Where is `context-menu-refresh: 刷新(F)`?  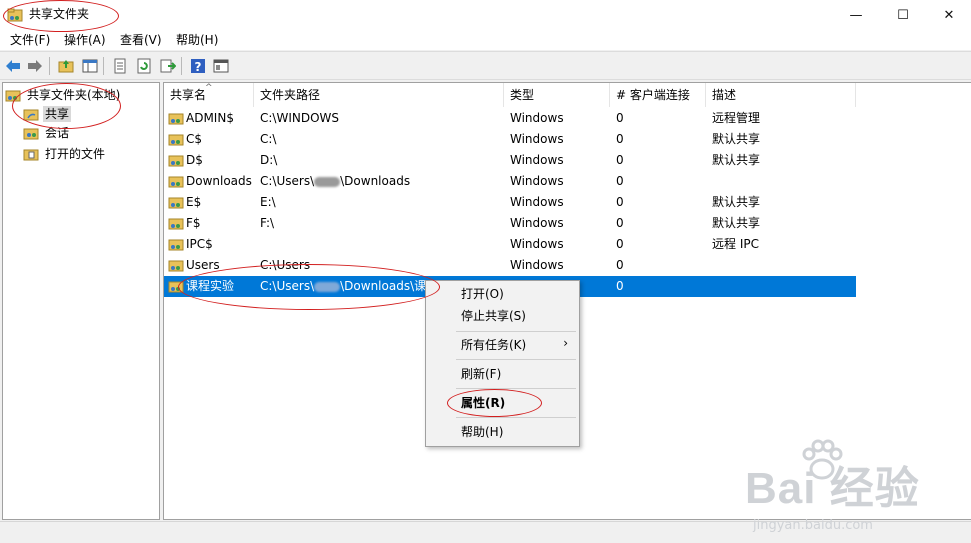 context-menu-refresh: 刷新(F) is located at coordinates (502, 374).